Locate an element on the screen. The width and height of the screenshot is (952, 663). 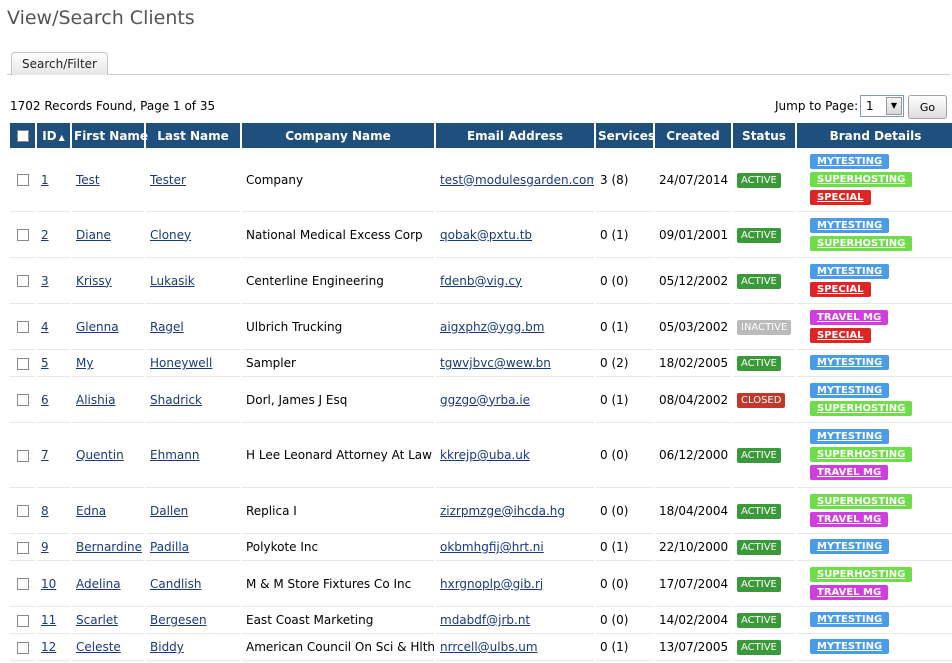
tab-search-filter: Search/Filter is located at coordinates (59, 63).